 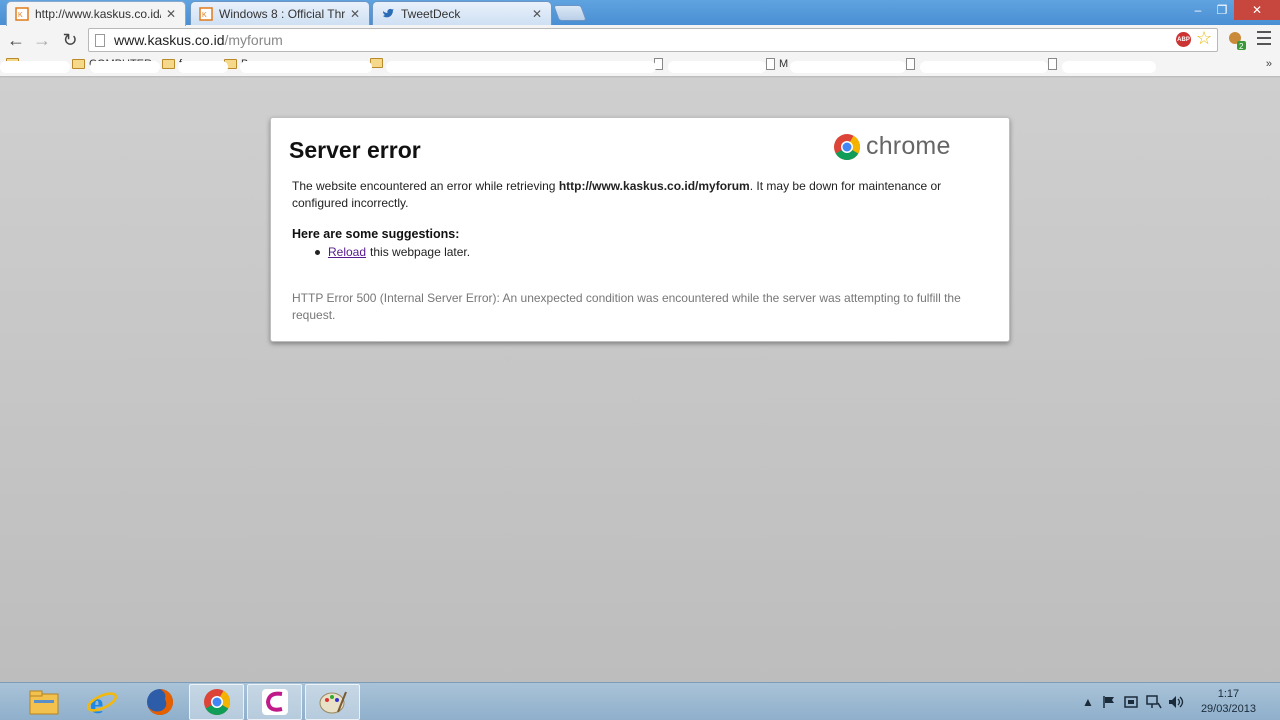 I want to click on bookmark-item: M, so click(x=777, y=64).